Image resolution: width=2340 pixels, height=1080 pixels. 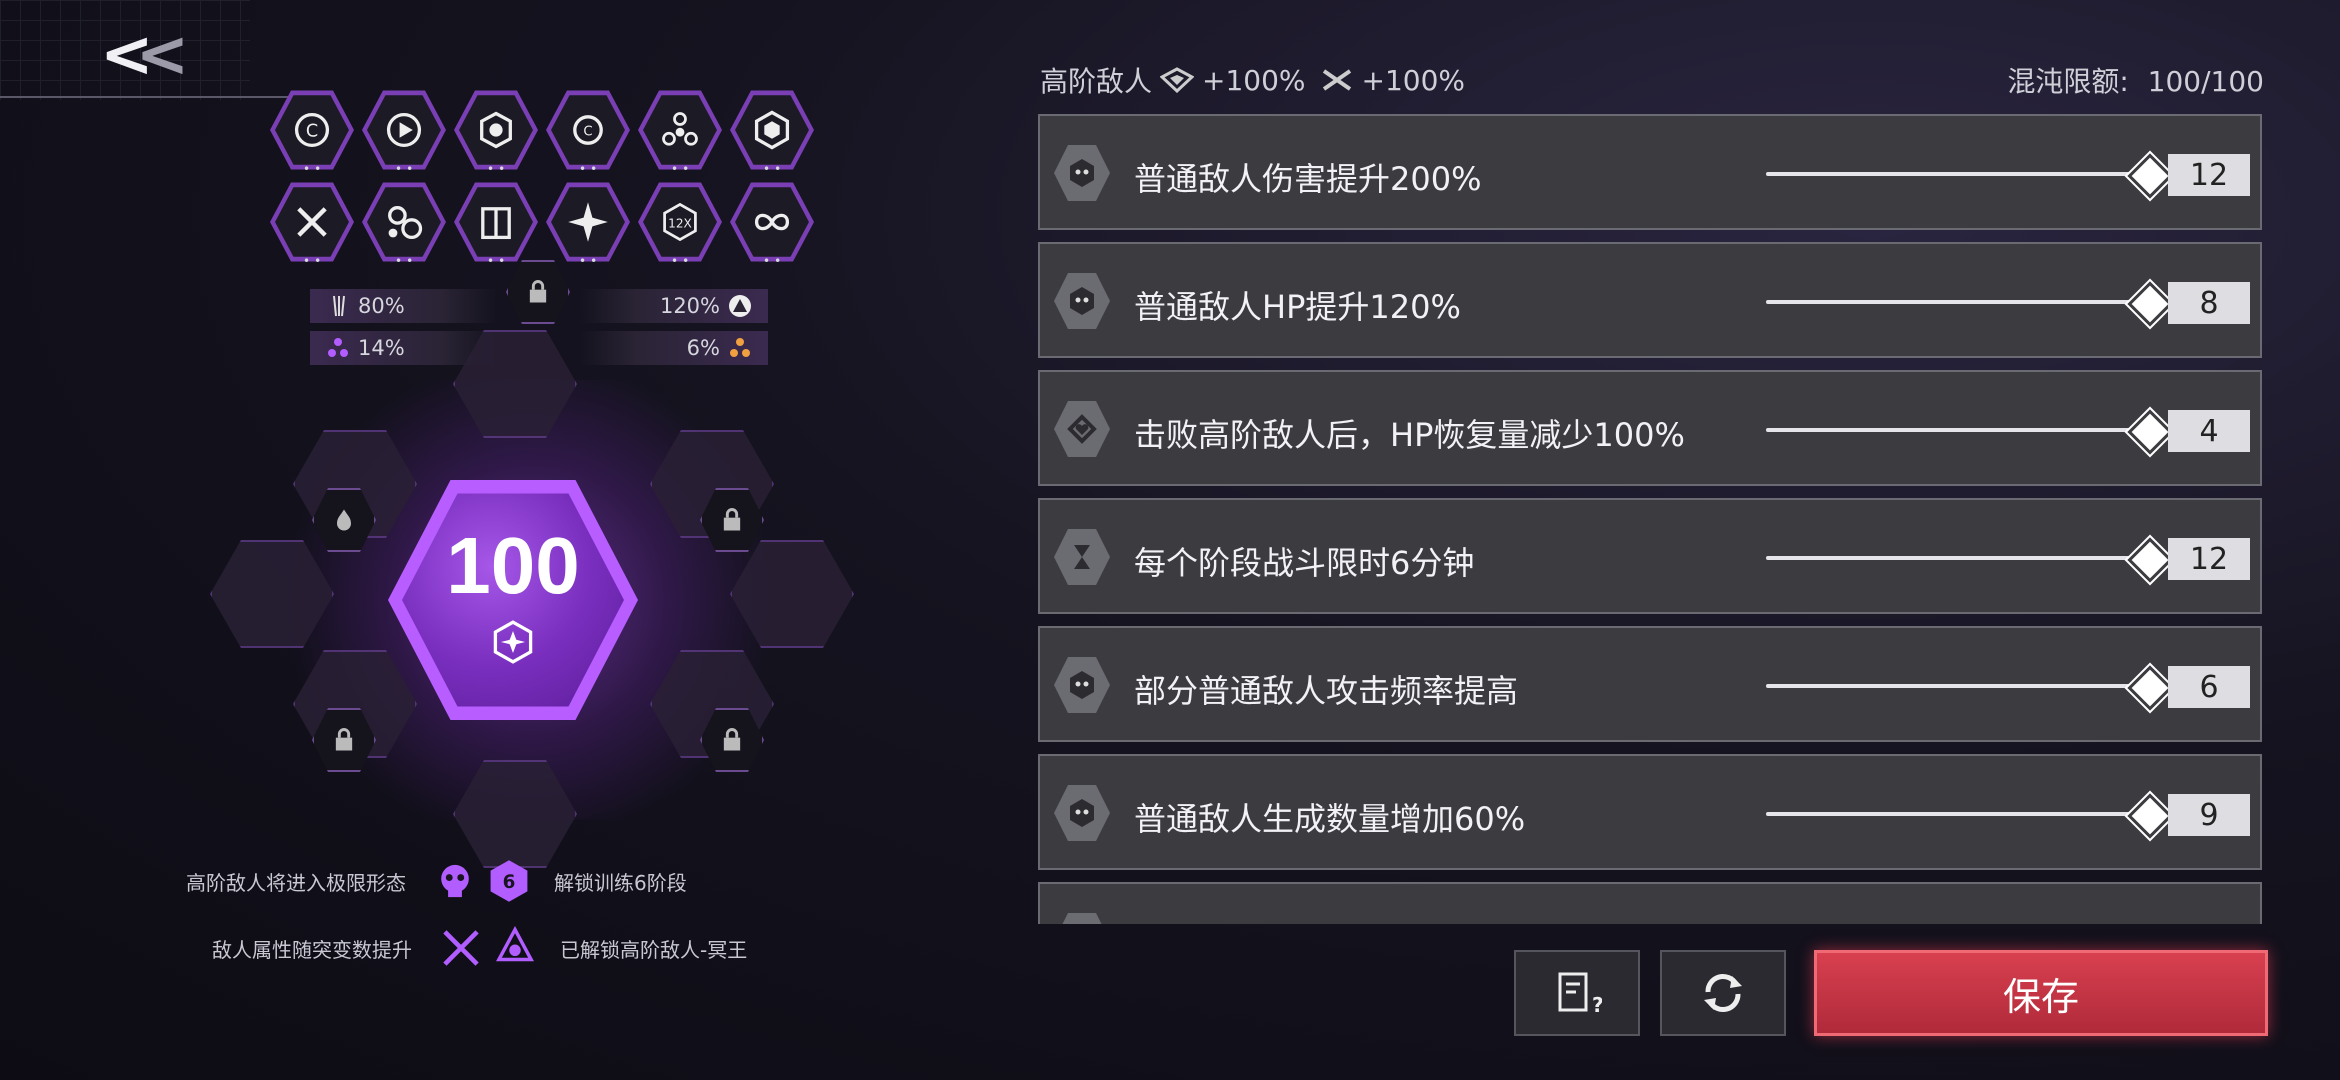 What do you see at coordinates (1650, 684) in the screenshot?
I see `modifier-row: 部分普通敌人攻击频率提高 6` at bounding box center [1650, 684].